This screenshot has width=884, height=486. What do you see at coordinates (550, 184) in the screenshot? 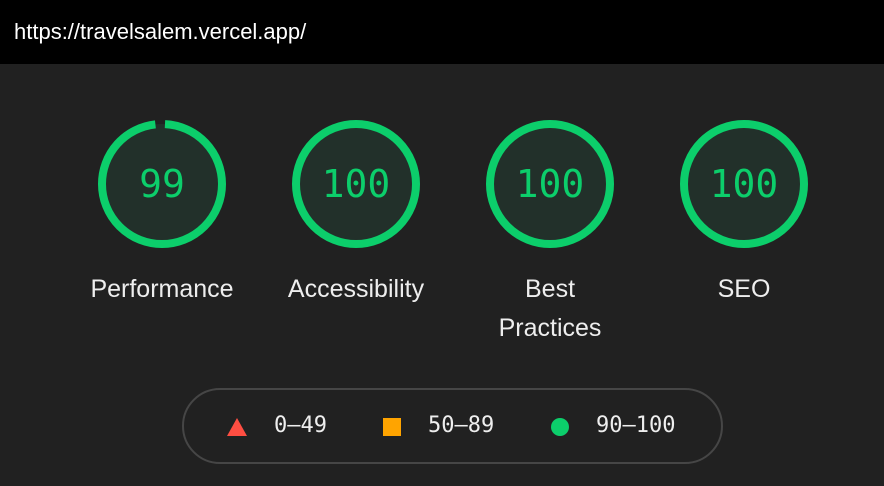
I see `score-value-best-practices: 100` at bounding box center [550, 184].